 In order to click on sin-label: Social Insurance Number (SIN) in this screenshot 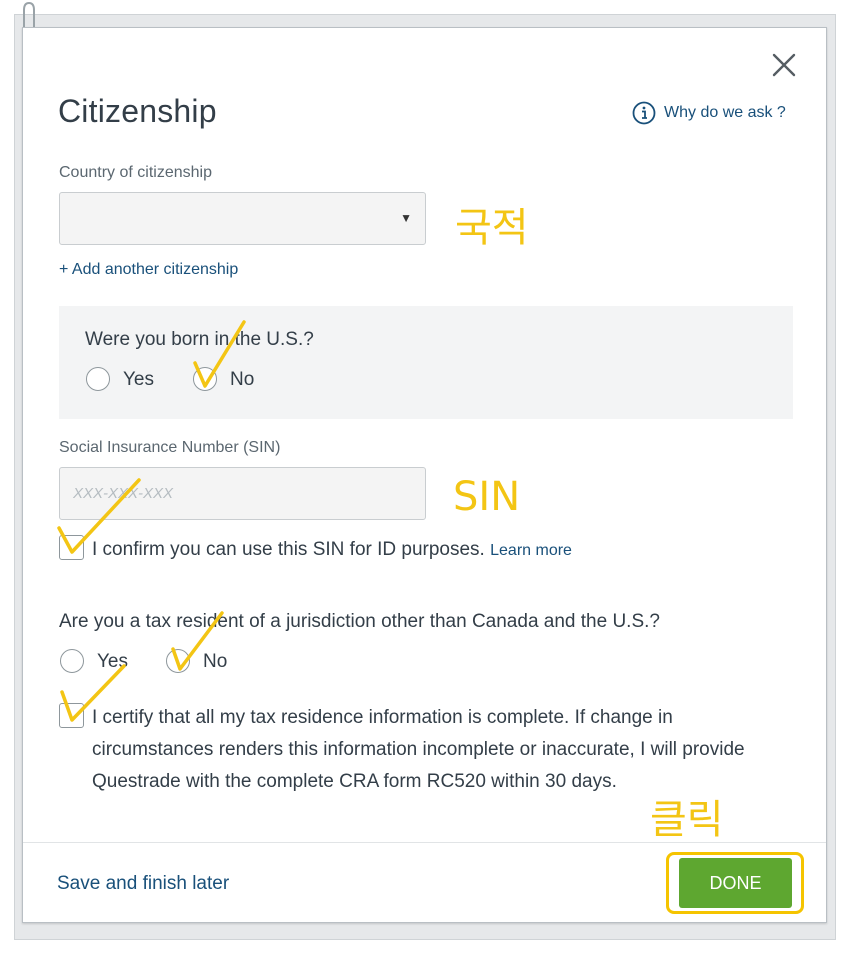, I will do `click(170, 447)`.